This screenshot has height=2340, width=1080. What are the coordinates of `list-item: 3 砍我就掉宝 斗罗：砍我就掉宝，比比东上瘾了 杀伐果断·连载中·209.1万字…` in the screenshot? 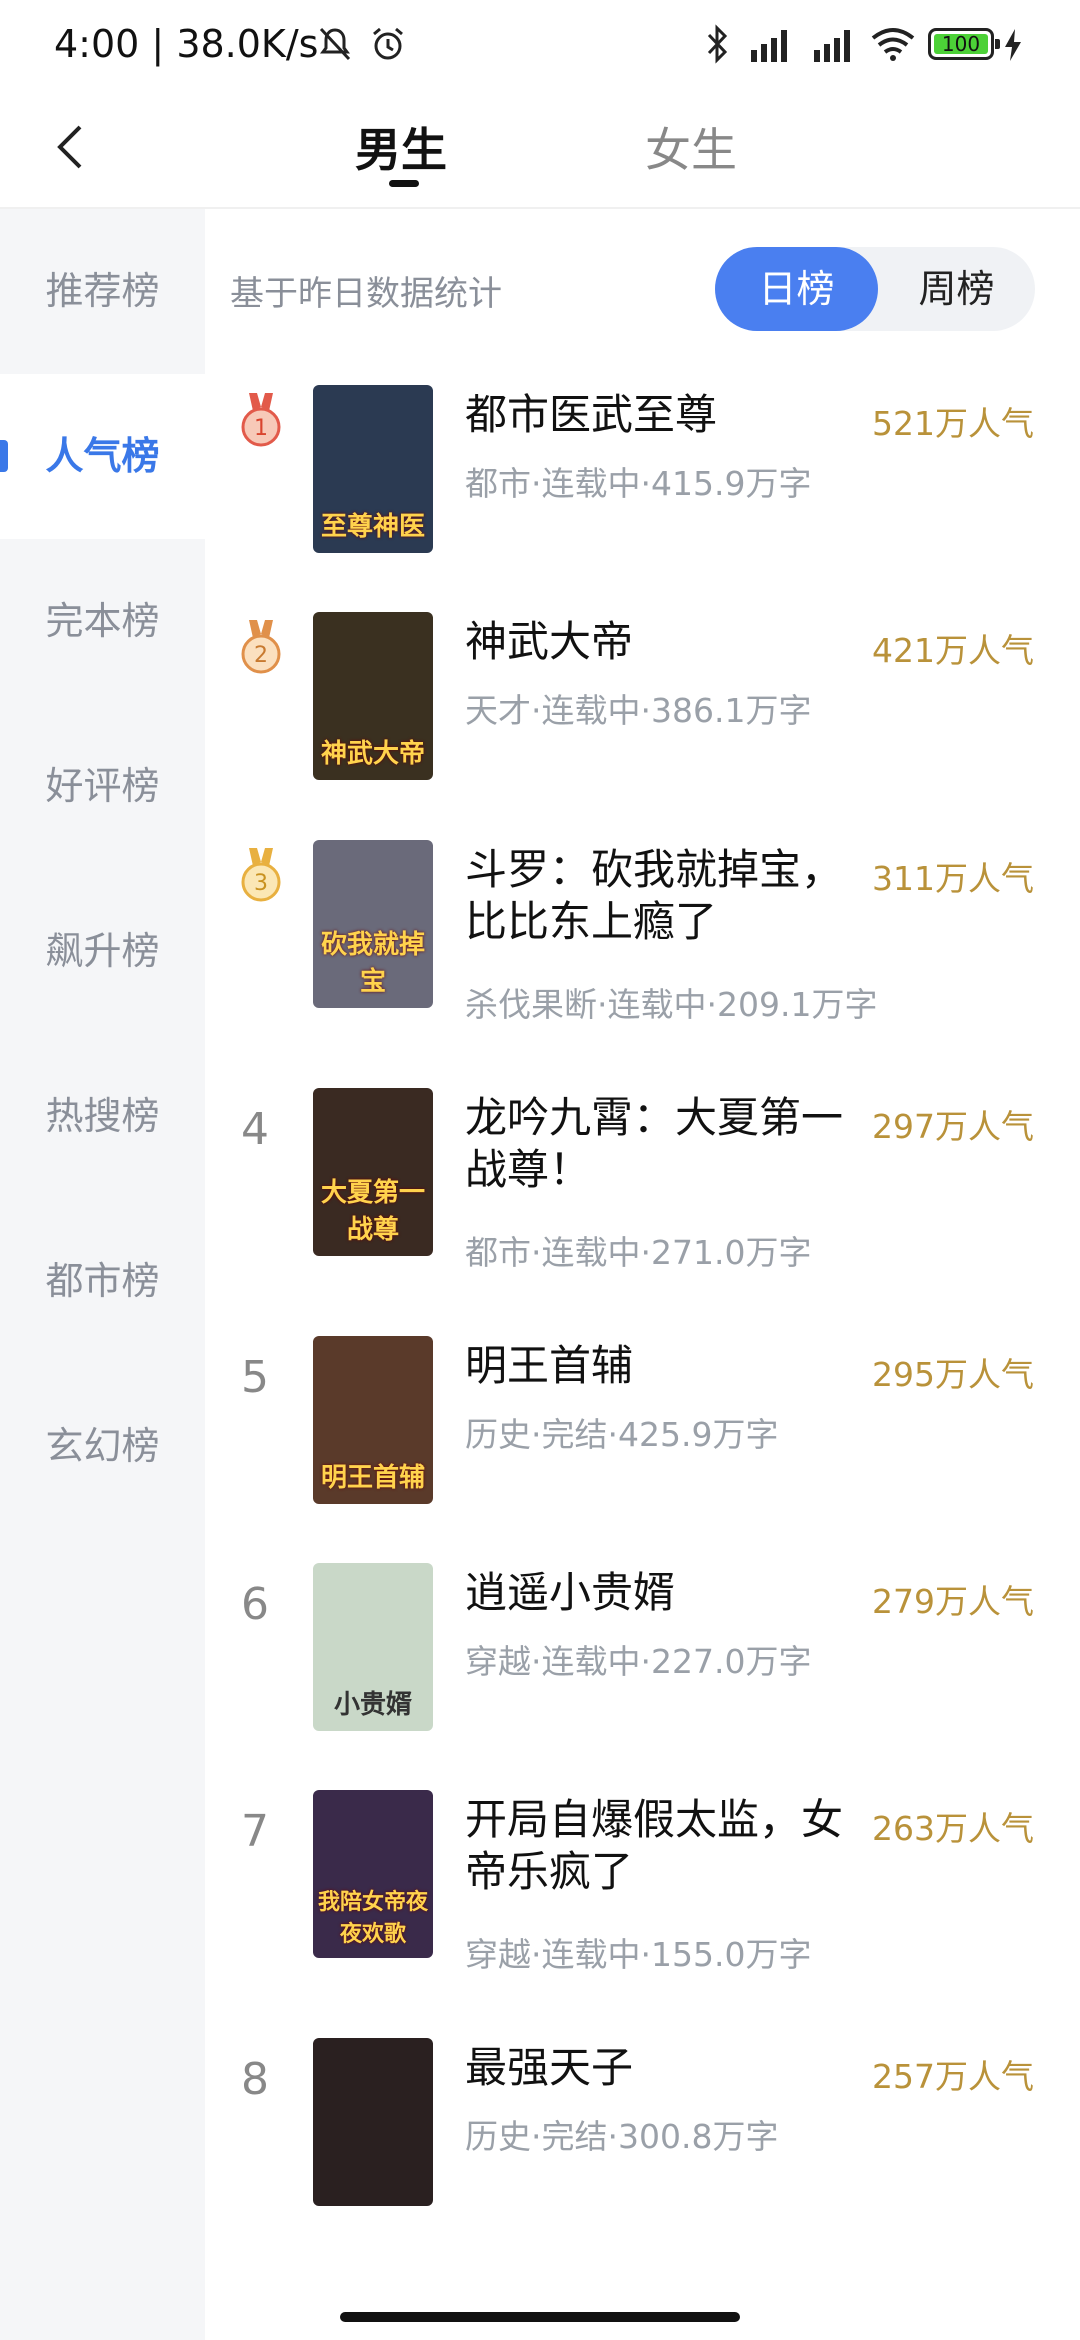 It's located at (642, 932).